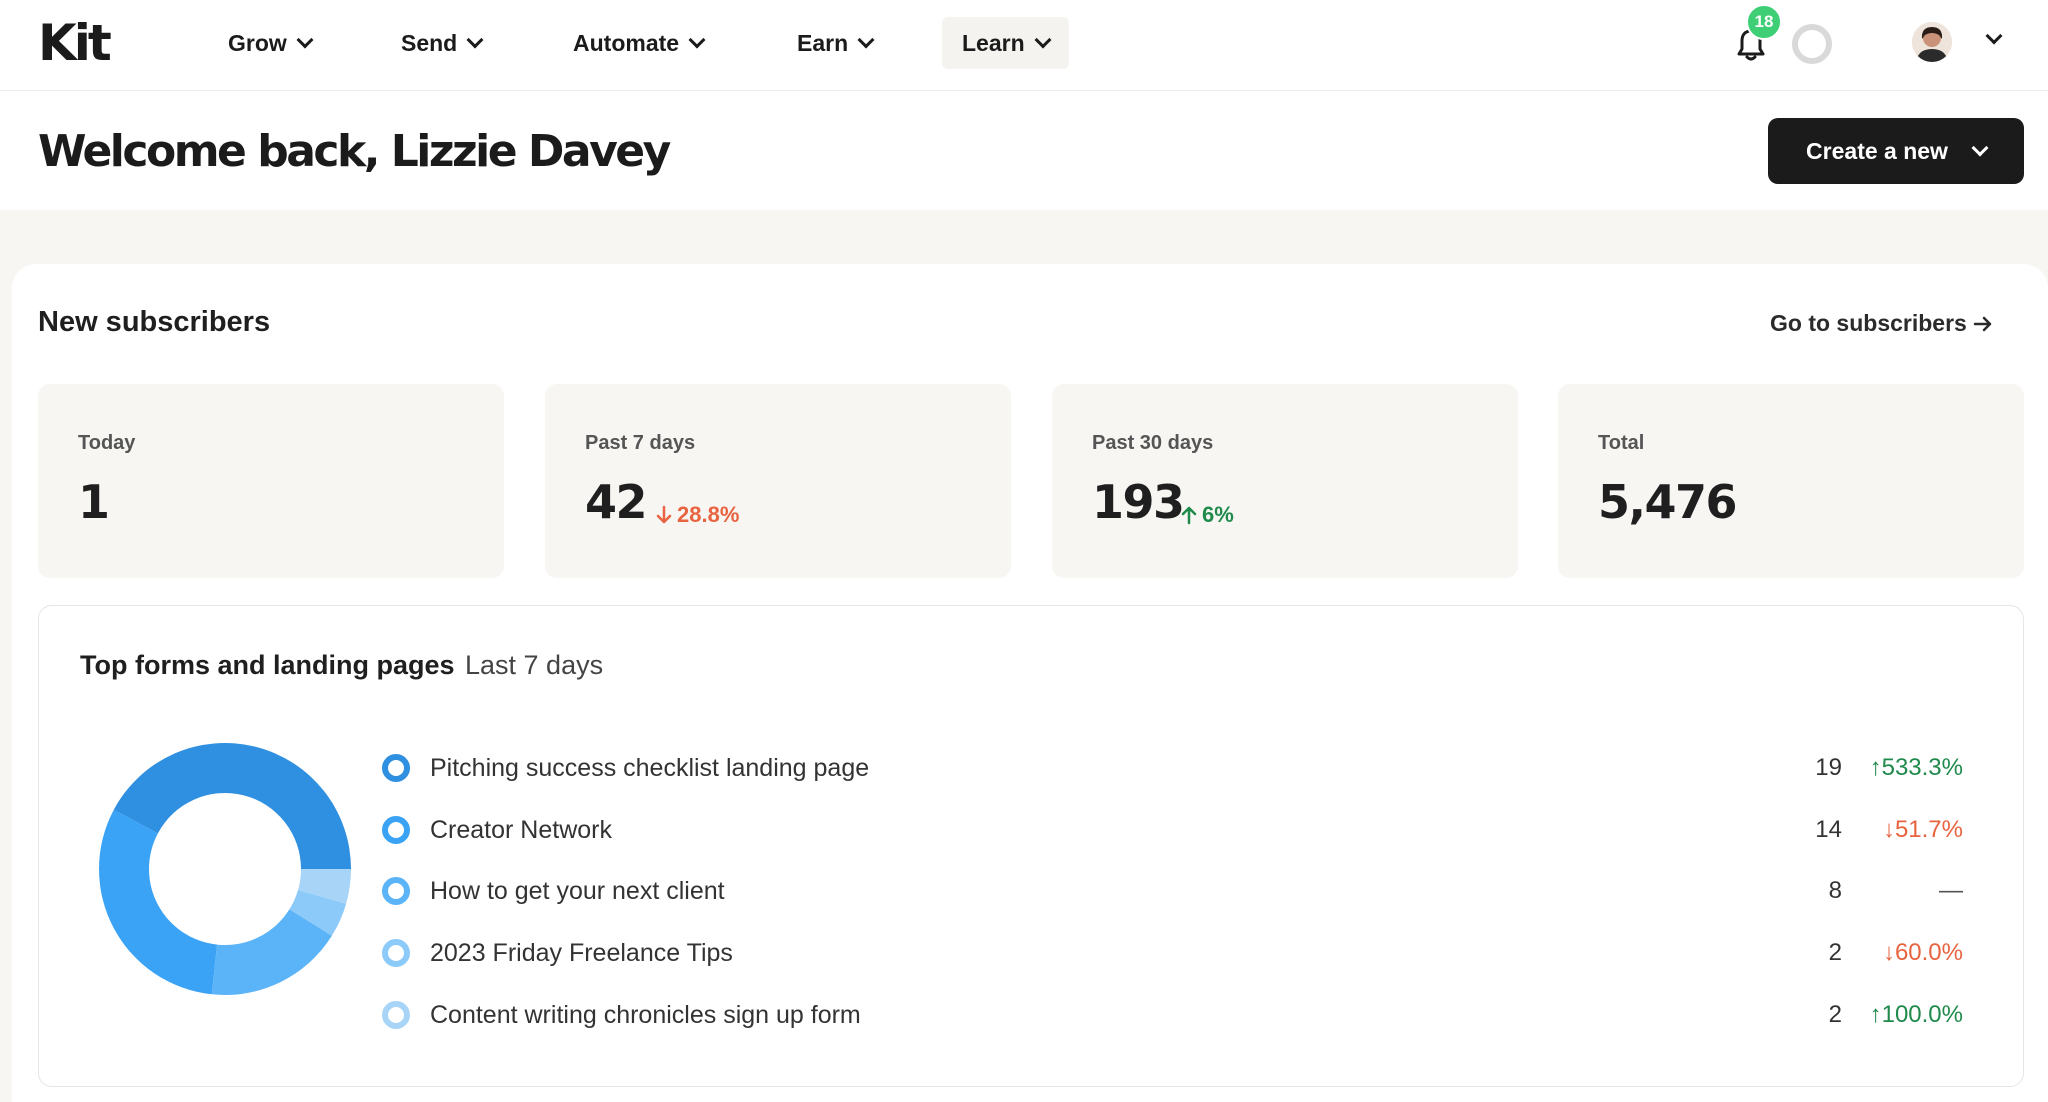  Describe the element at coordinates (1994, 36) in the screenshot. I see `account-menu-chevron-icon` at that location.